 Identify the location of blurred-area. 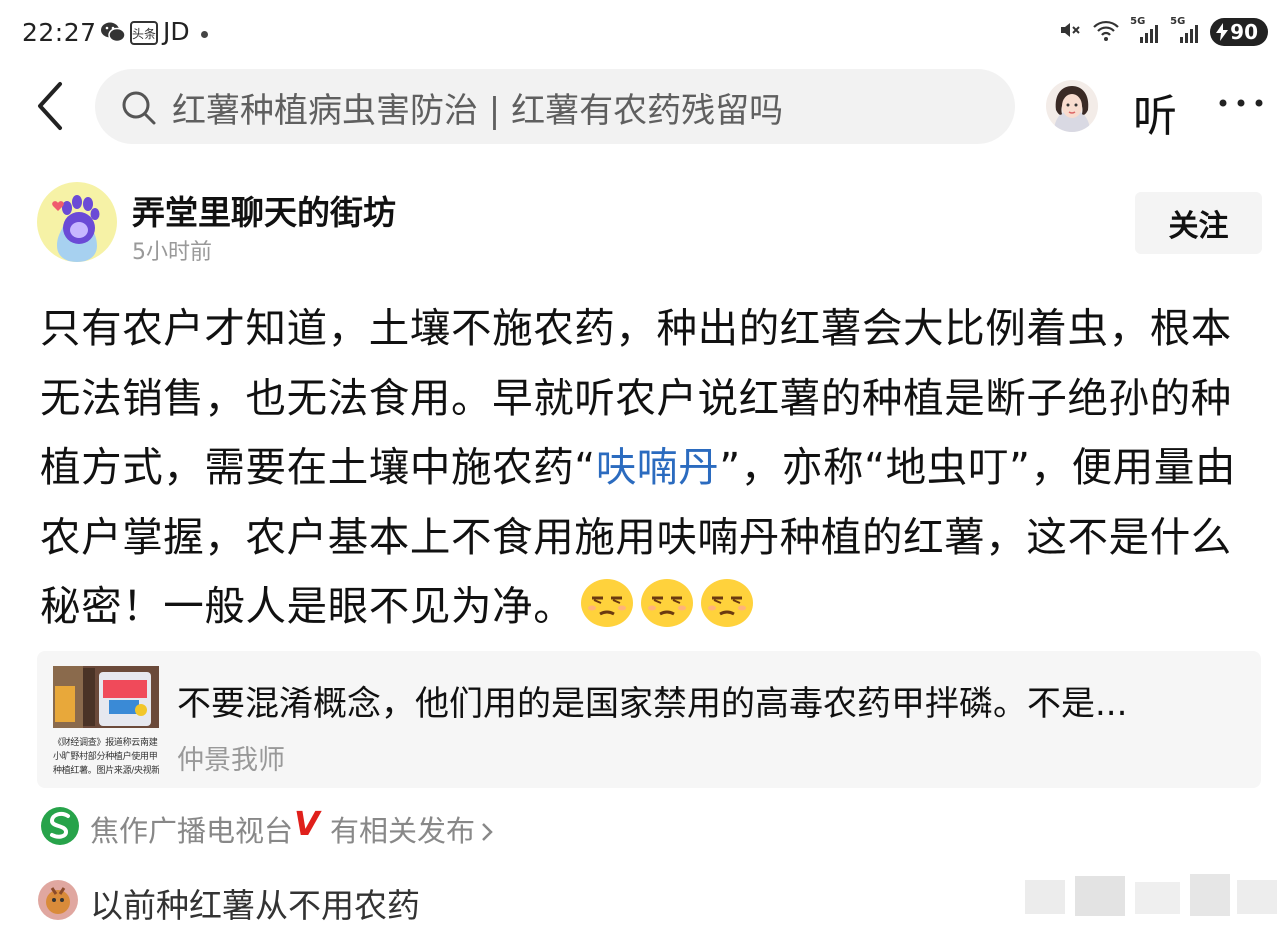
(1147, 896).